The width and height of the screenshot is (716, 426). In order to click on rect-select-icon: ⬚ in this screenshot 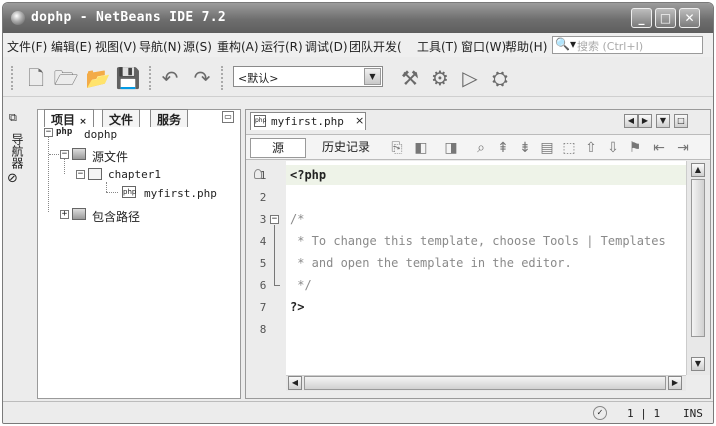, I will do `click(569, 148)`.